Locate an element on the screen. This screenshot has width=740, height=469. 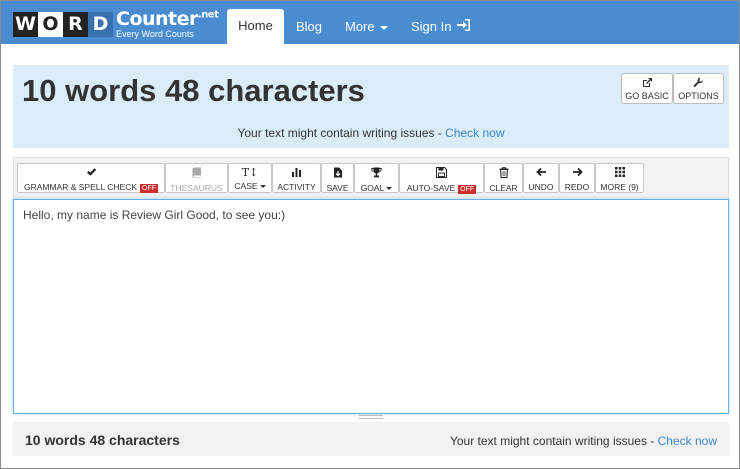
grid-icon is located at coordinates (619, 173).